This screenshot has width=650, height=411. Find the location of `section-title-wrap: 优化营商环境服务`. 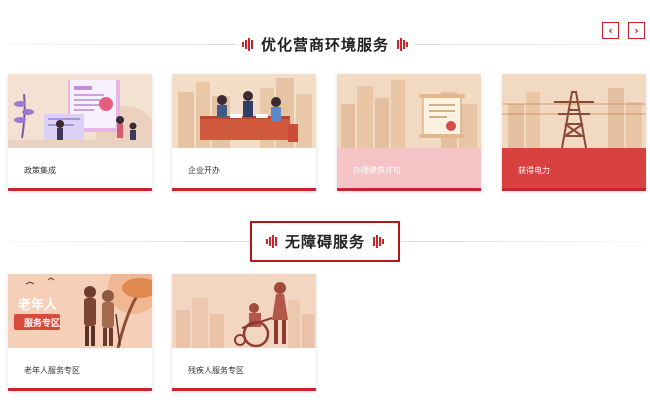

section-title-wrap: 优化营商环境服务 is located at coordinates (325, 44).